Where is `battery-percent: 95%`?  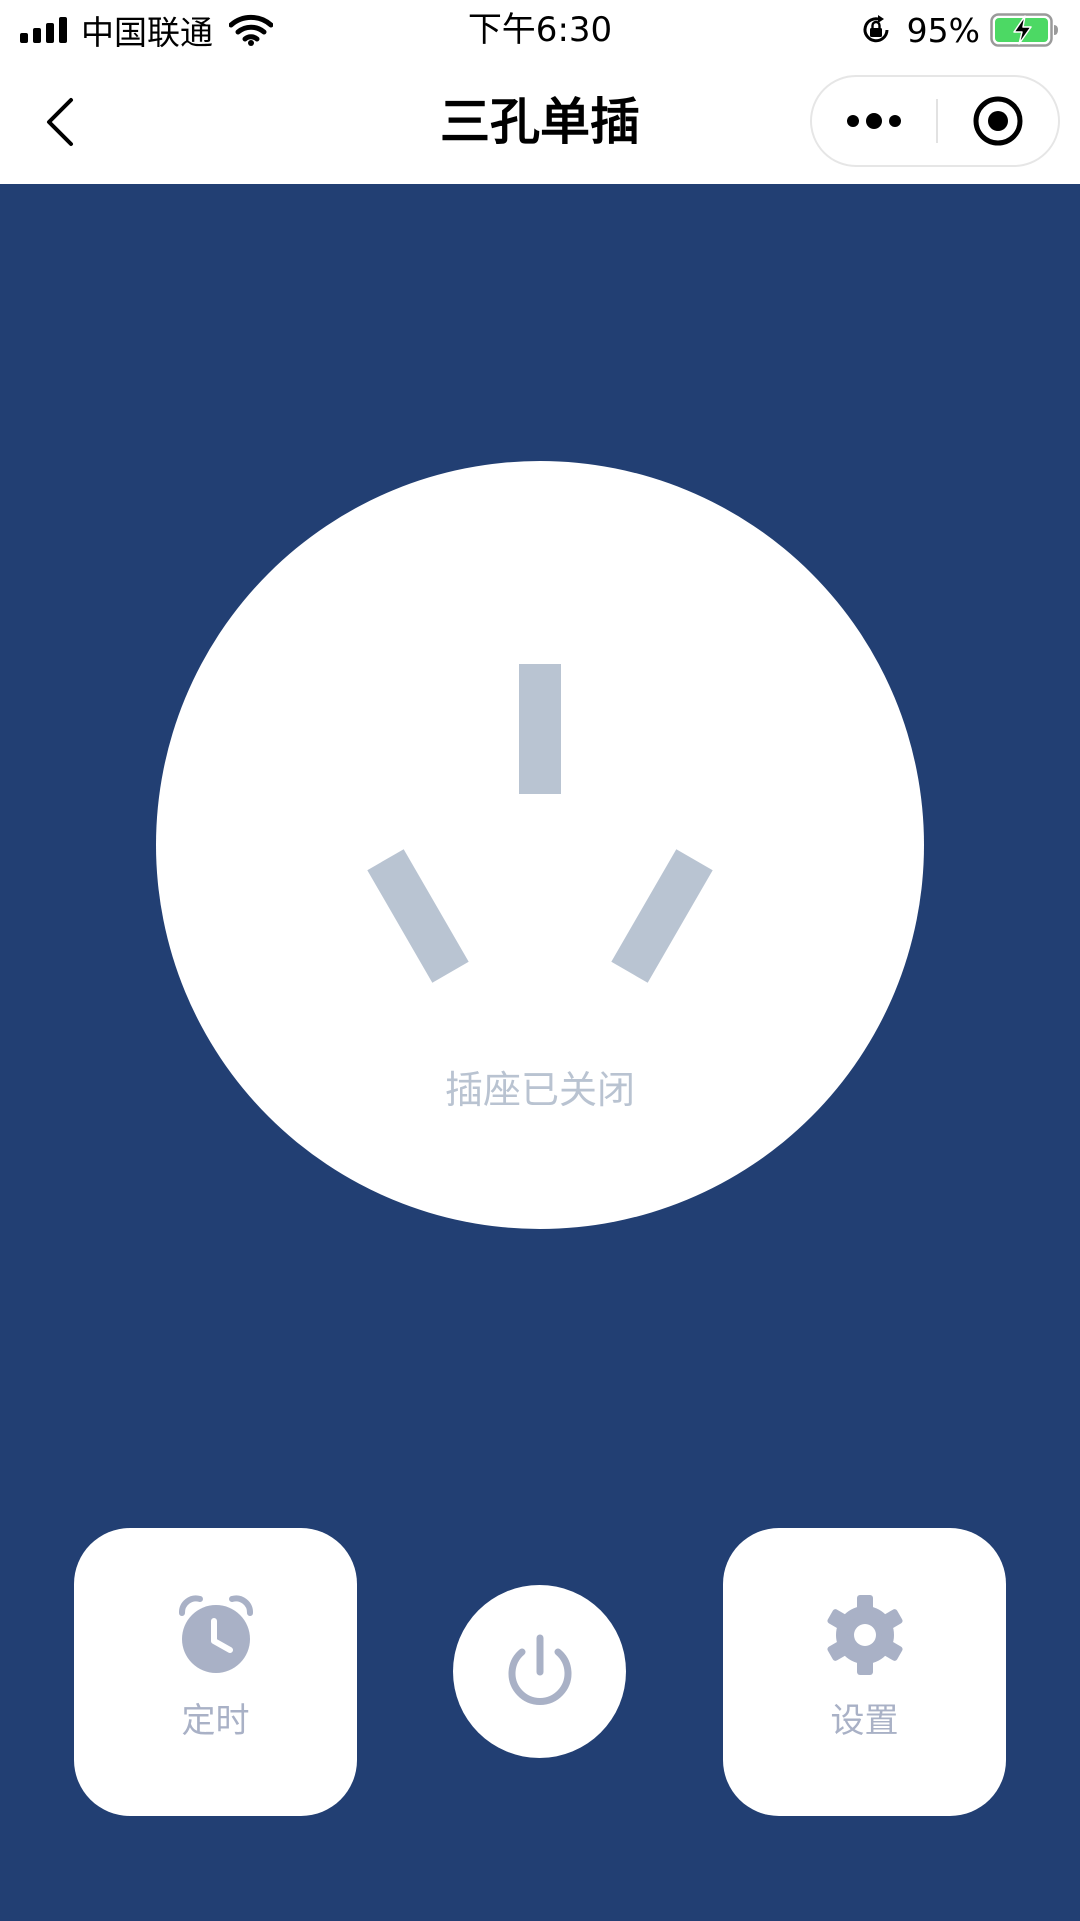
battery-percent: 95% is located at coordinates (943, 30).